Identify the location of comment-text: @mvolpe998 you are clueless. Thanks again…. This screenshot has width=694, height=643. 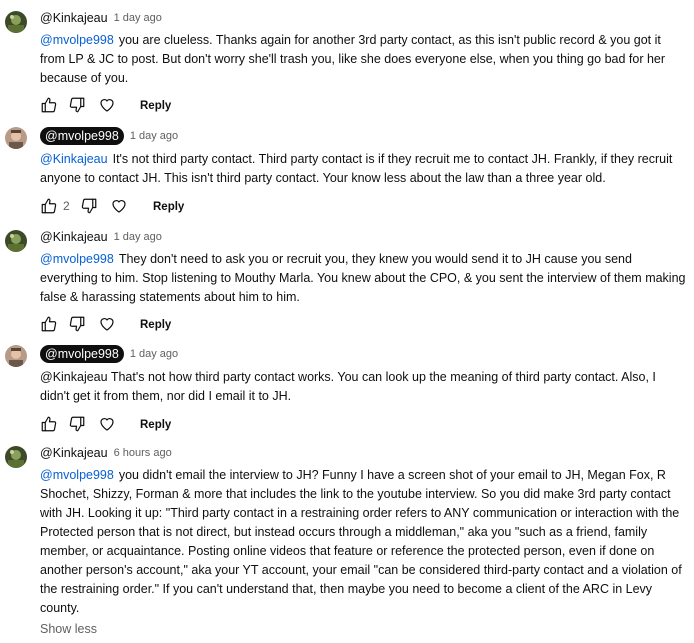
(363, 59).